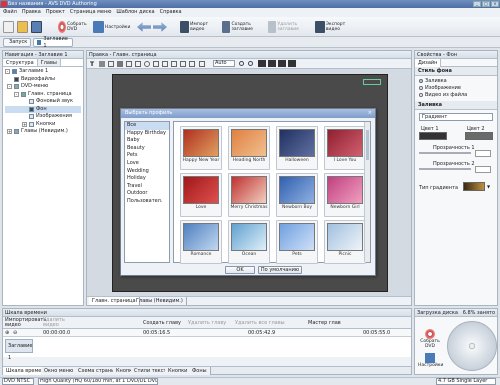 Image resolution: width=500 pixels, height=385 pixels. I want to click on delete-chapter-timeline-button: Удалить главу, so click(207, 323).